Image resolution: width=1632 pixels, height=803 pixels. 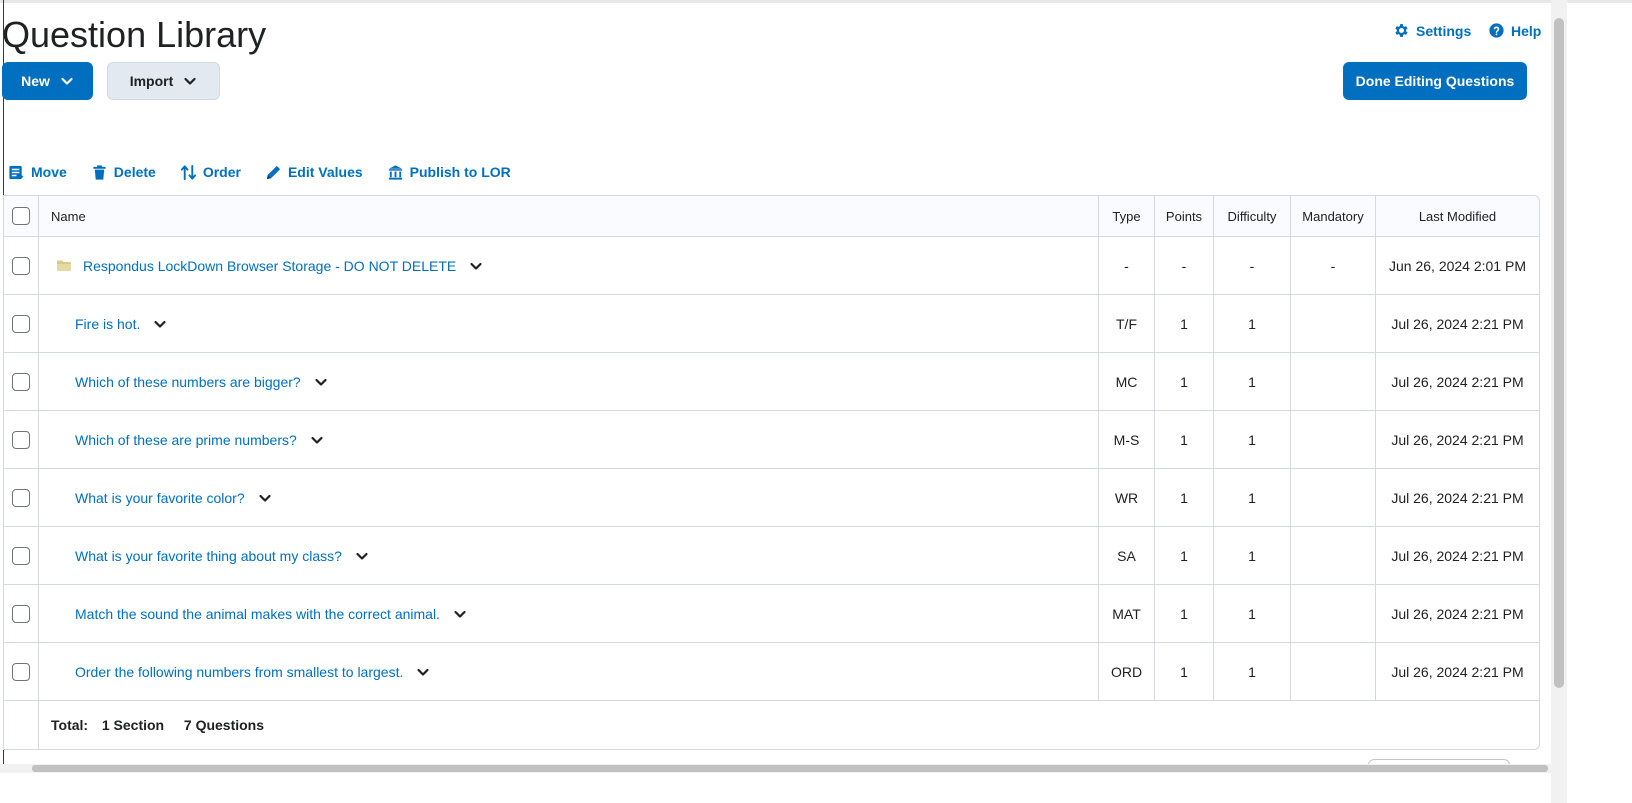 What do you see at coordinates (188, 382) in the screenshot?
I see `question-link: Which of these numbers are bigger?` at bounding box center [188, 382].